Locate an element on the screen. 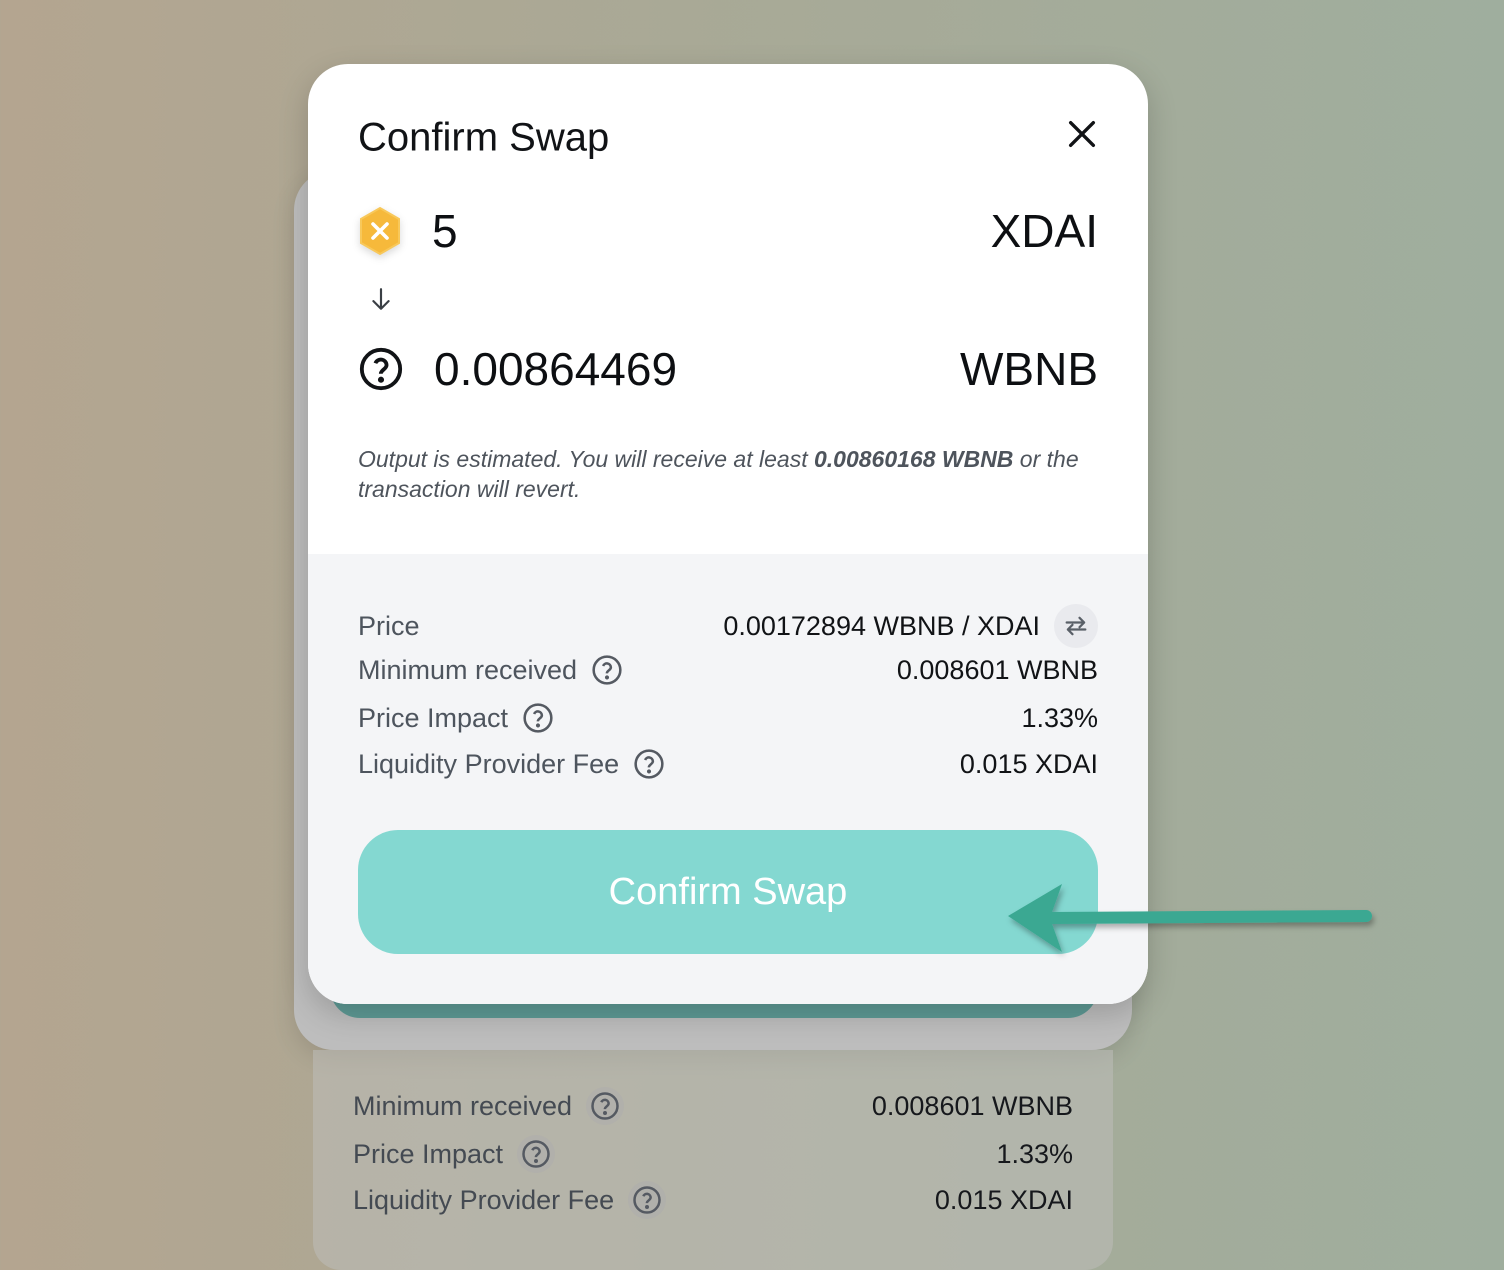  arrow-down-icon is located at coordinates (381, 299).